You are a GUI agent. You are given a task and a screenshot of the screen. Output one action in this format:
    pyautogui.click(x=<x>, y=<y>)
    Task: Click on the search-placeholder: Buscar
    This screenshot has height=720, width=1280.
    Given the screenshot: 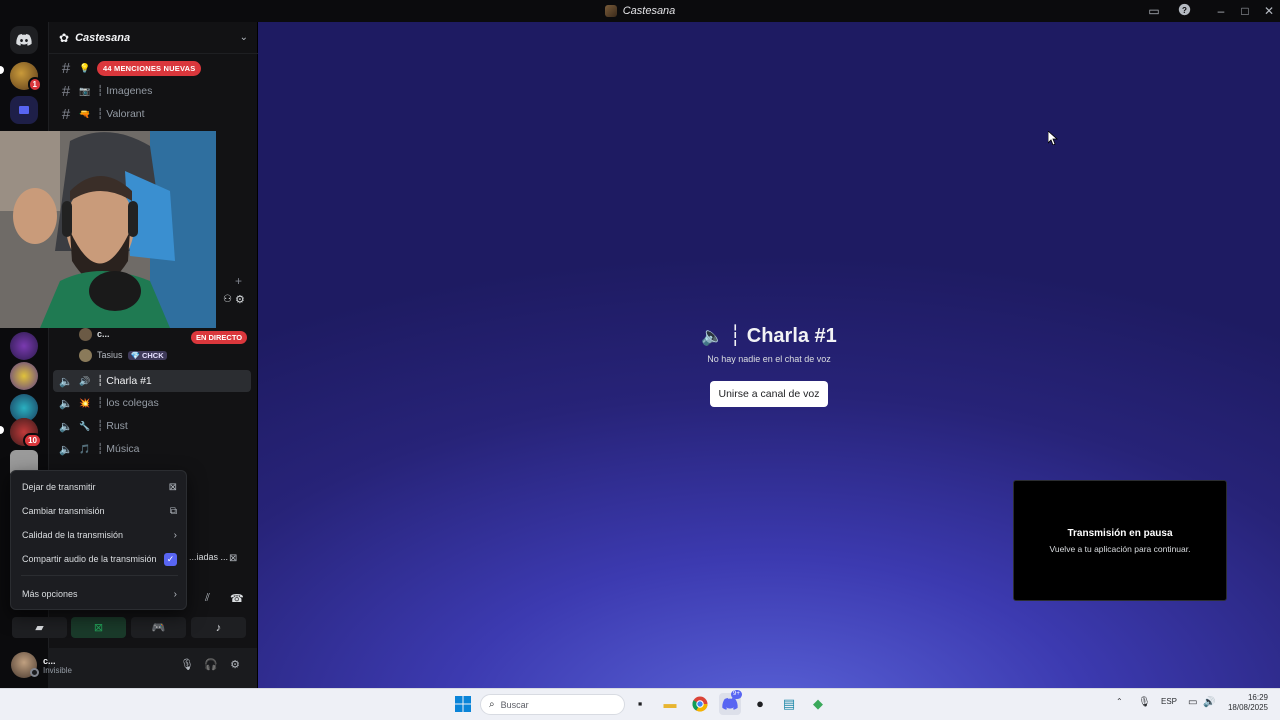 What is the action you would take?
    pyautogui.click(x=514, y=704)
    